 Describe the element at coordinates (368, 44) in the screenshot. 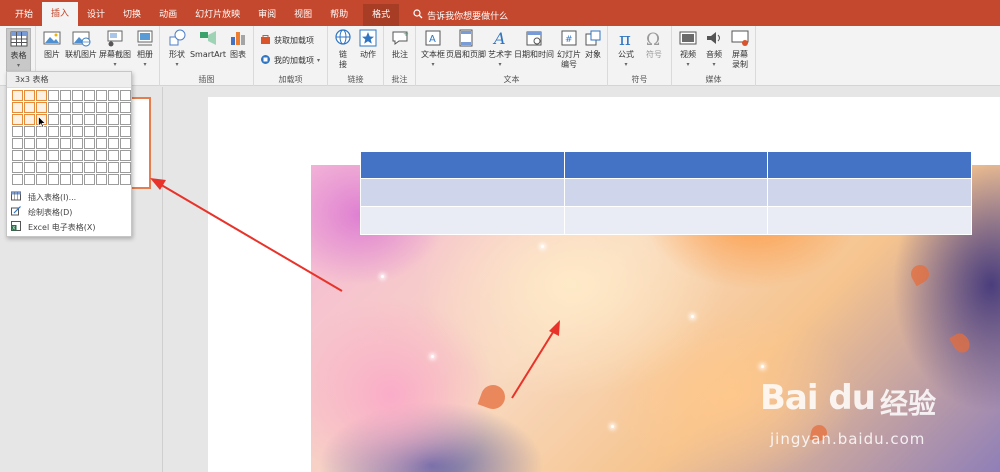

I see `action-button: 动作` at that location.